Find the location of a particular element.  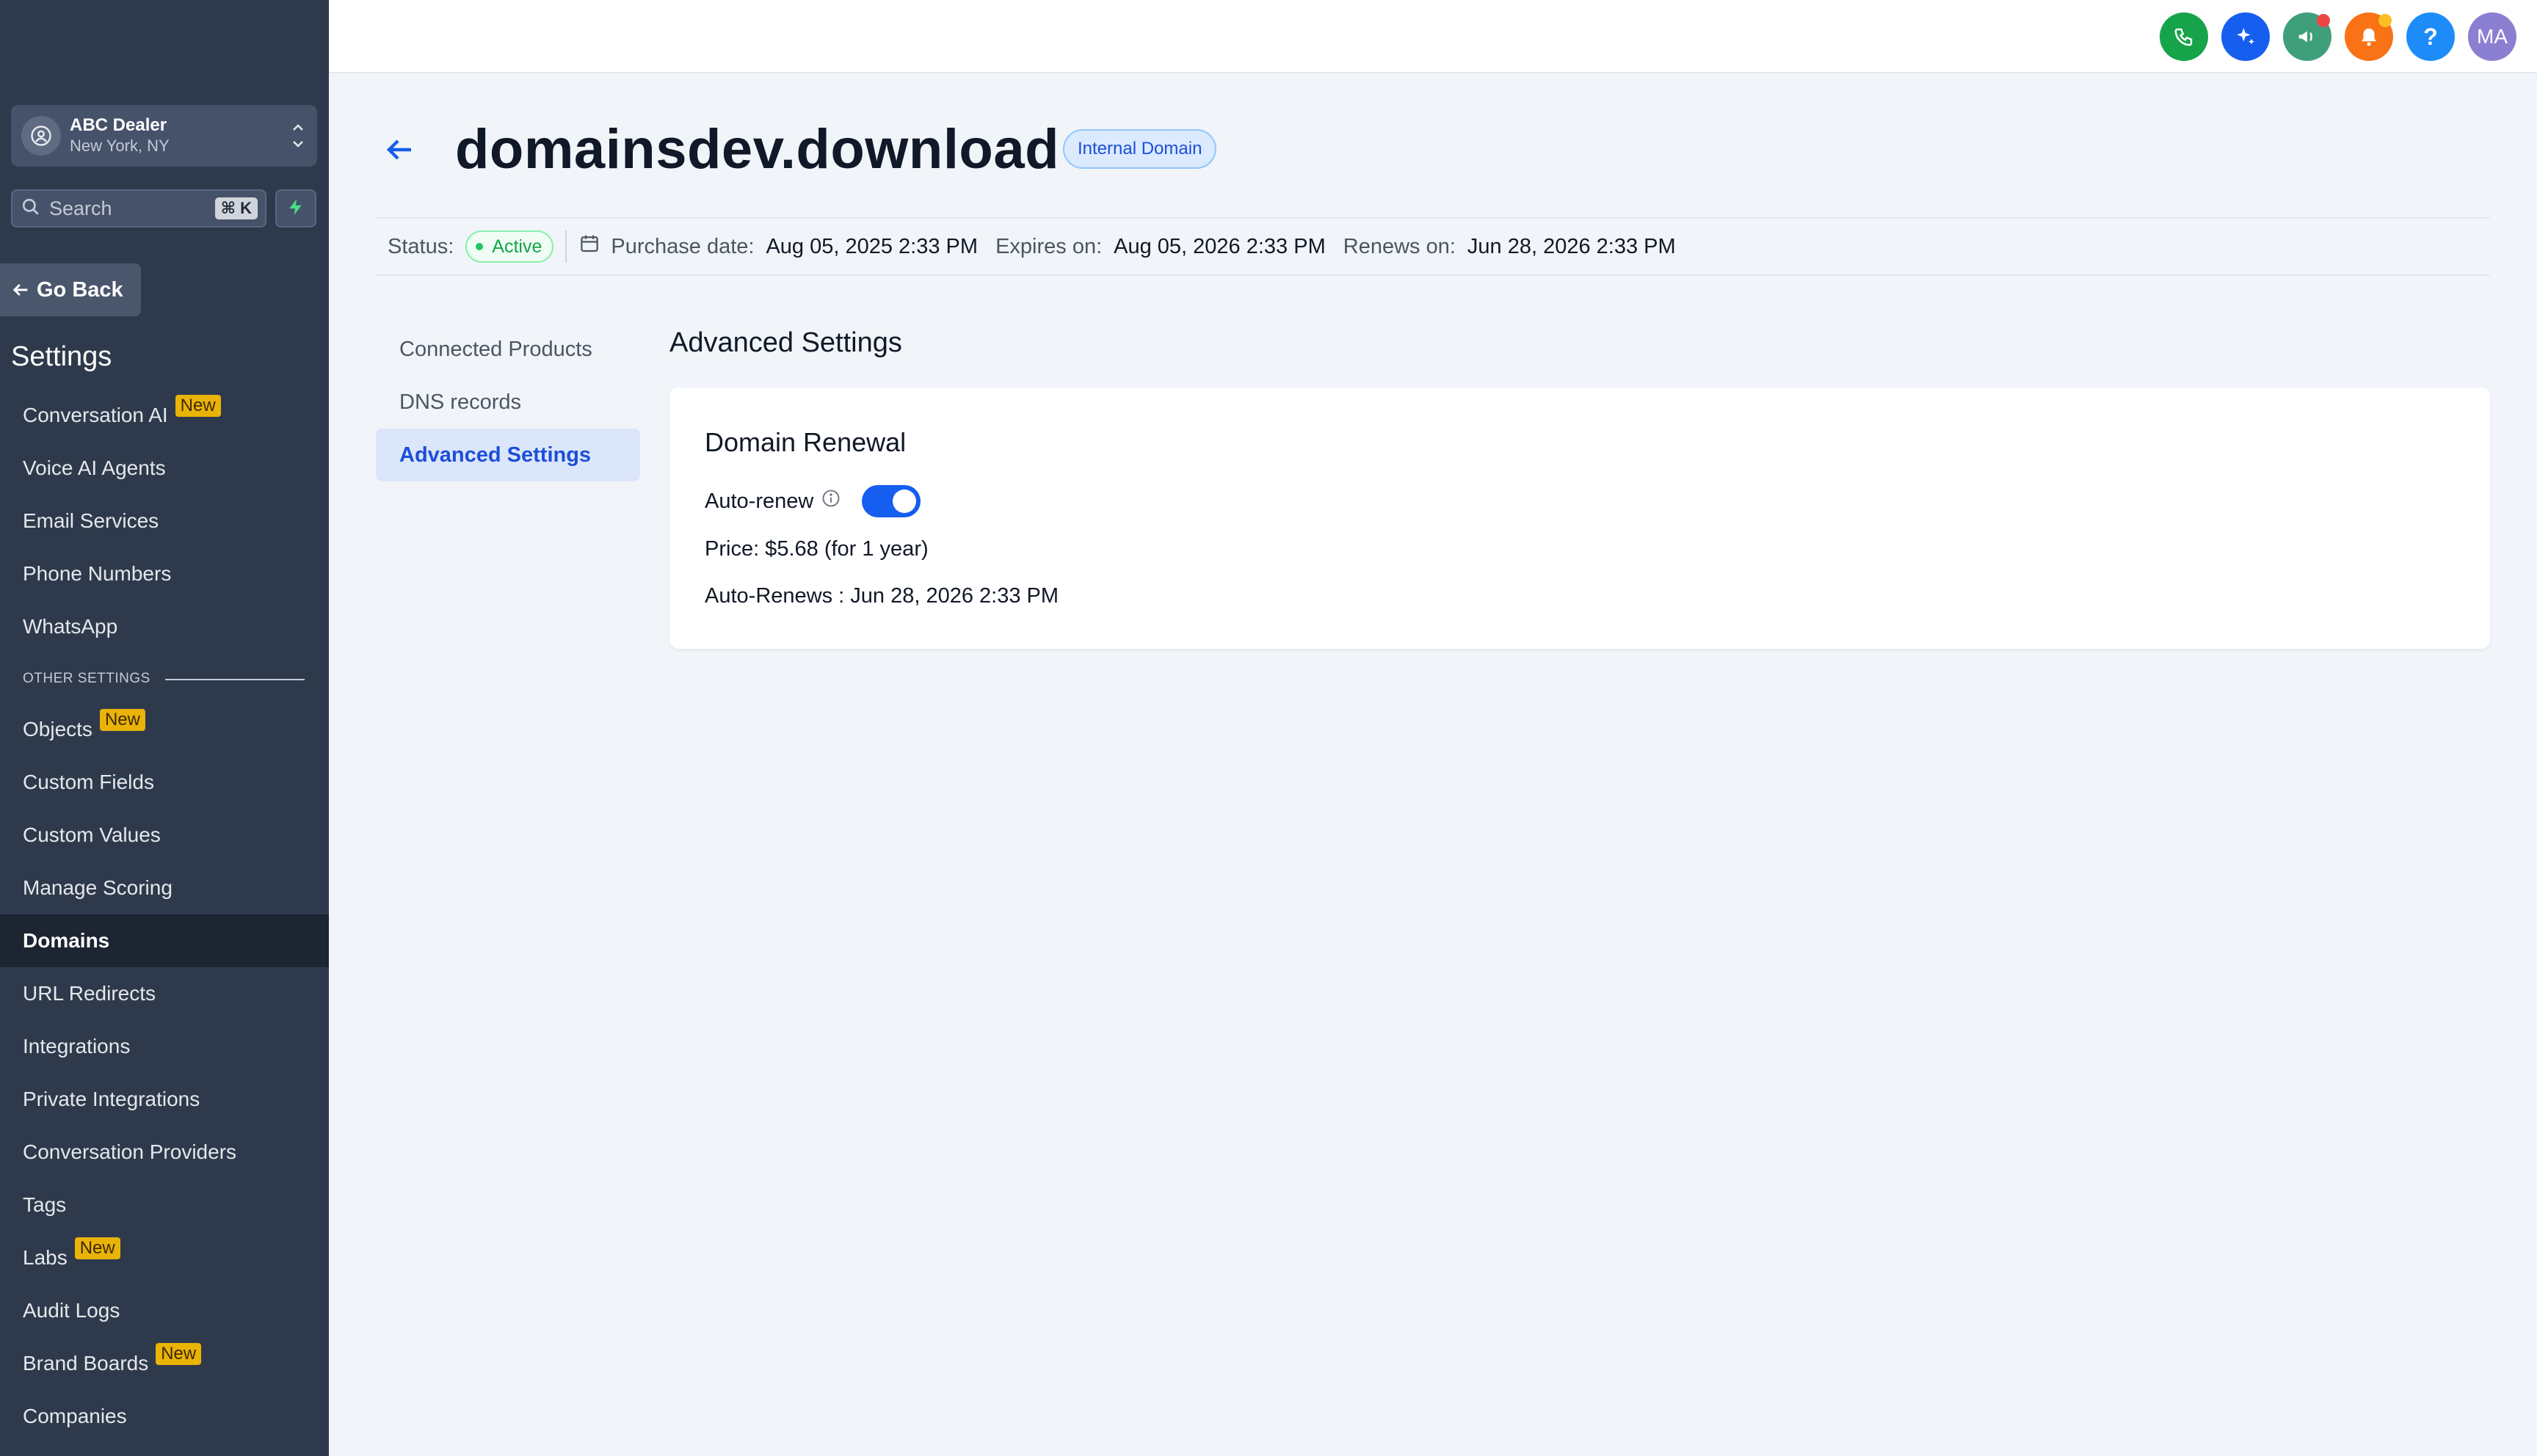

status-dot-icon is located at coordinates (480, 246).